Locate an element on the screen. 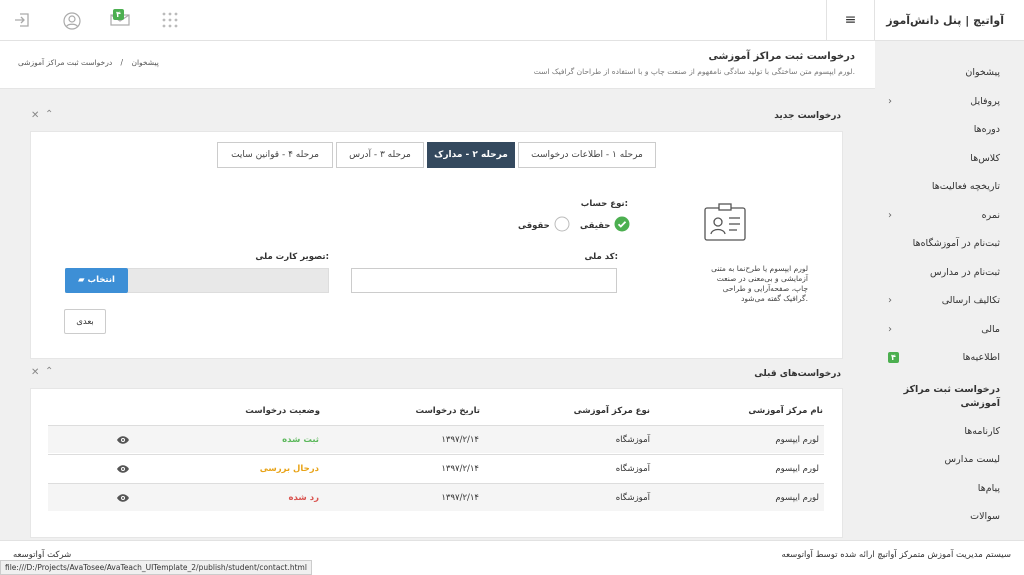 The image size is (1024, 575). sidebar-item-label: پیام‌ها is located at coordinates (988, 488).